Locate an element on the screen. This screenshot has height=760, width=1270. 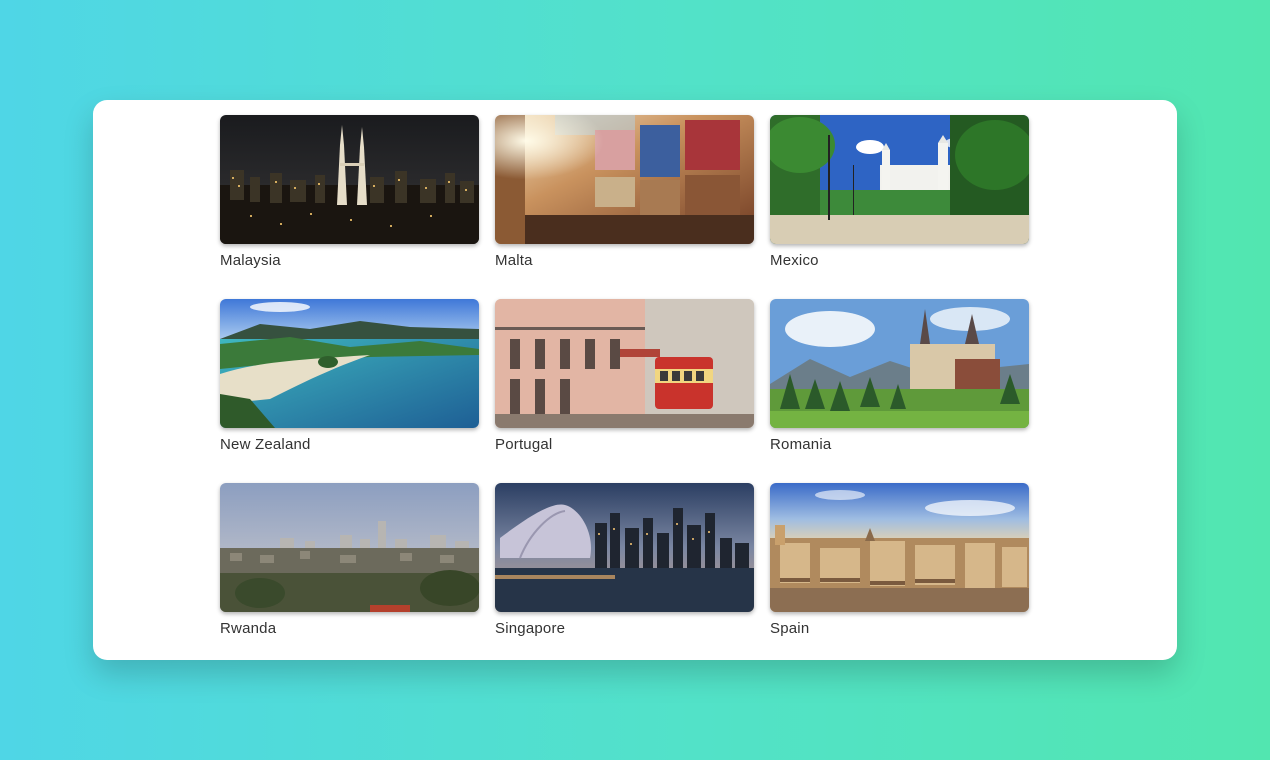
country-tile-singapore: Singapore is located at coordinates (624, 559).